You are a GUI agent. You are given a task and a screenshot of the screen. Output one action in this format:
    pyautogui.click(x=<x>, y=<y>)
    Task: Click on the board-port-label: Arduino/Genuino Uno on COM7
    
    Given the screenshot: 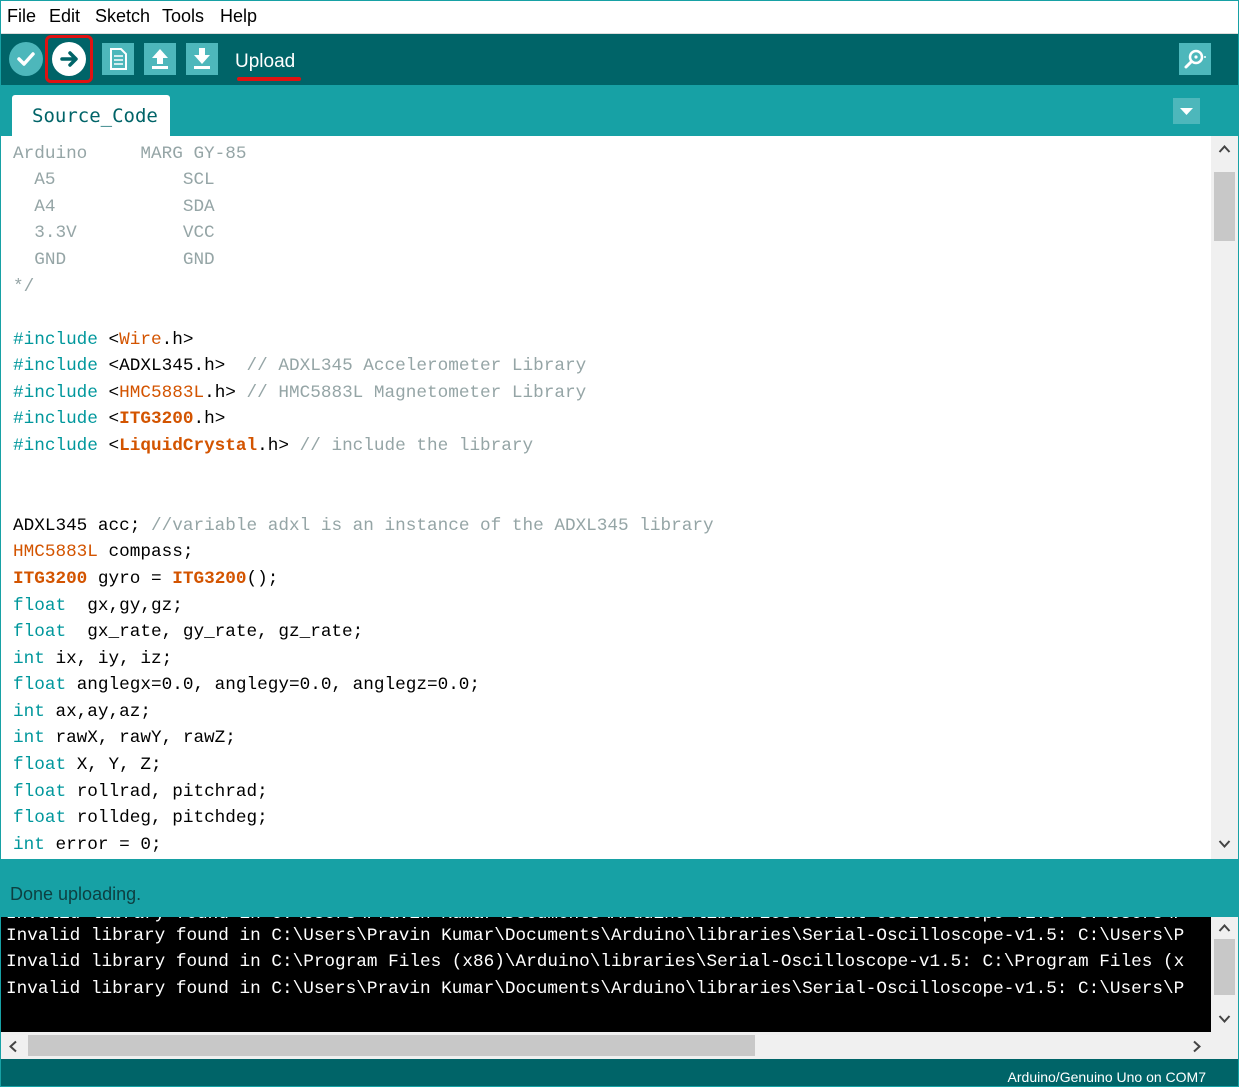 What is the action you would take?
    pyautogui.click(x=1106, y=1077)
    